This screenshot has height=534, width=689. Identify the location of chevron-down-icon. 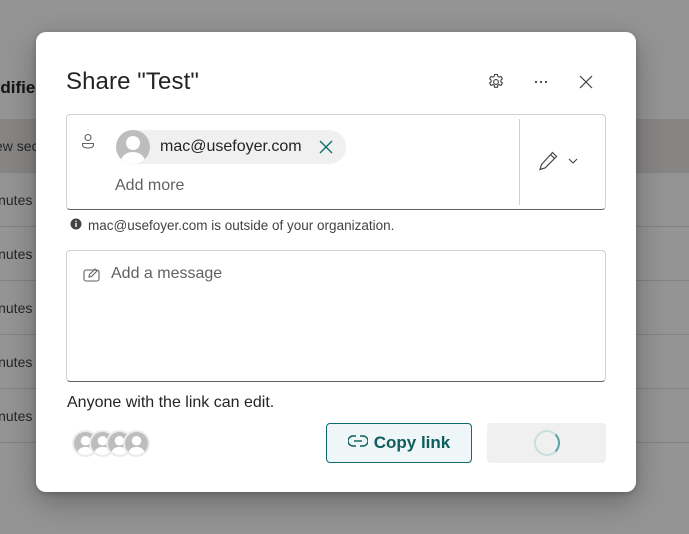
(573, 163).